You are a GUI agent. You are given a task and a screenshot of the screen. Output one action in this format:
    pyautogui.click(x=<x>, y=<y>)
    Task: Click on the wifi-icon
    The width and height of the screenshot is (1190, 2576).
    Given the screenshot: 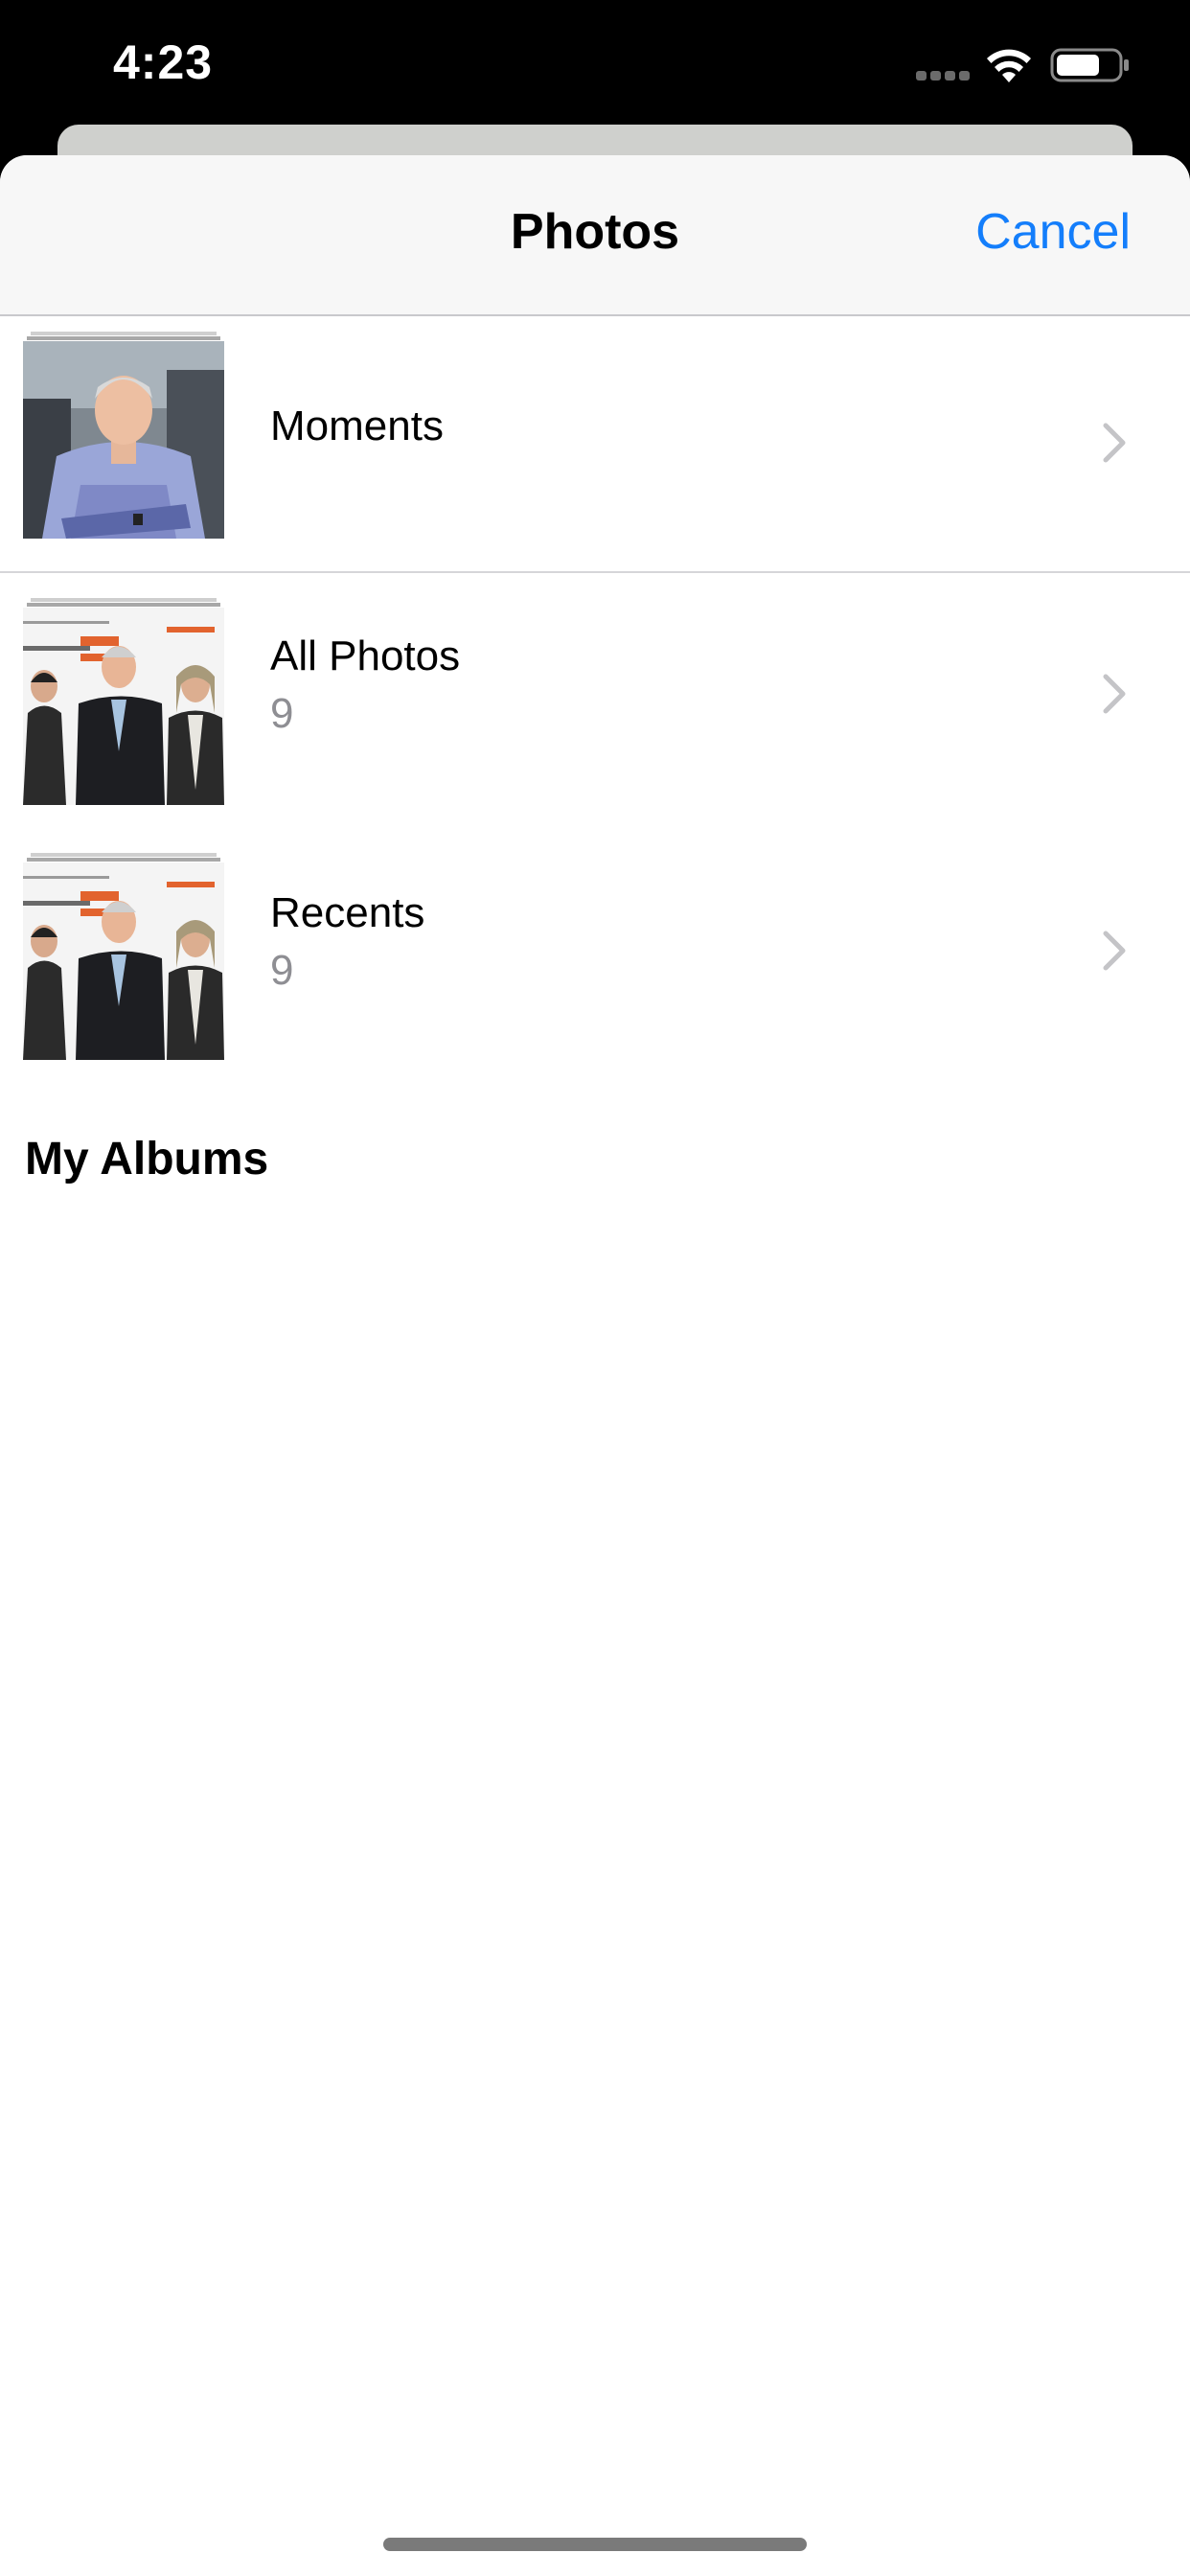 What is the action you would take?
    pyautogui.click(x=1009, y=65)
    